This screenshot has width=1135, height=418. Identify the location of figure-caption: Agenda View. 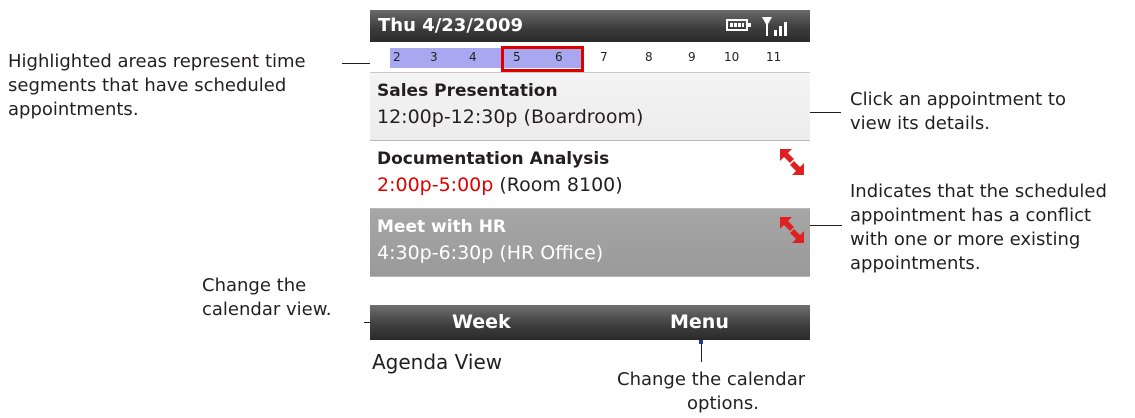
(437, 362).